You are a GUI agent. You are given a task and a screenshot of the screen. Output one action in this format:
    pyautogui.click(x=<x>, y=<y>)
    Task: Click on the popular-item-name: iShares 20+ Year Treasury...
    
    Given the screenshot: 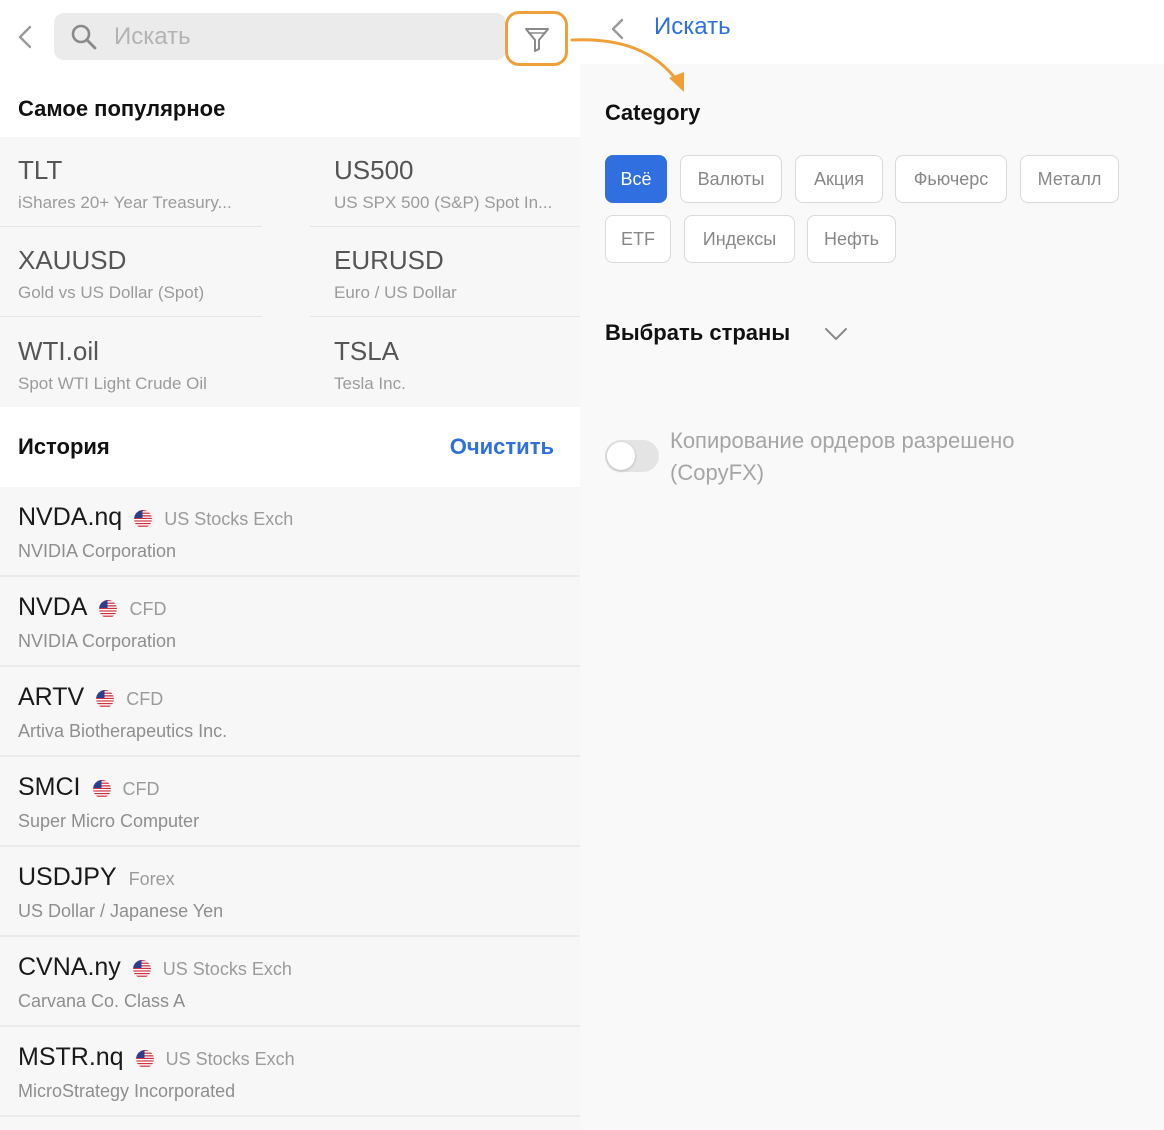 What is the action you would take?
    pyautogui.click(x=125, y=202)
    